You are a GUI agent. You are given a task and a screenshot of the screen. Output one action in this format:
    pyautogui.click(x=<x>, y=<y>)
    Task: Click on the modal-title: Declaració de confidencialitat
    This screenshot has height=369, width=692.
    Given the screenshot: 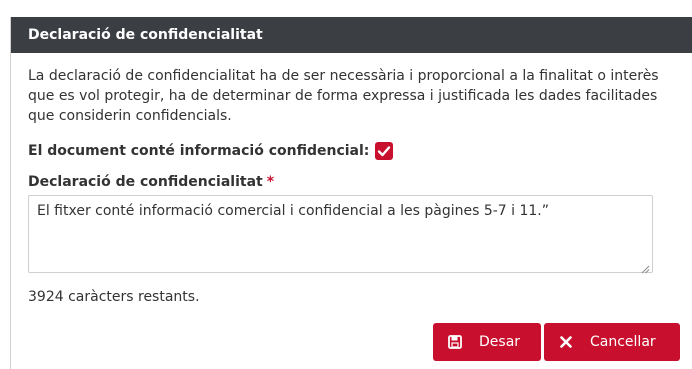 What is the action you would take?
    pyautogui.click(x=351, y=35)
    